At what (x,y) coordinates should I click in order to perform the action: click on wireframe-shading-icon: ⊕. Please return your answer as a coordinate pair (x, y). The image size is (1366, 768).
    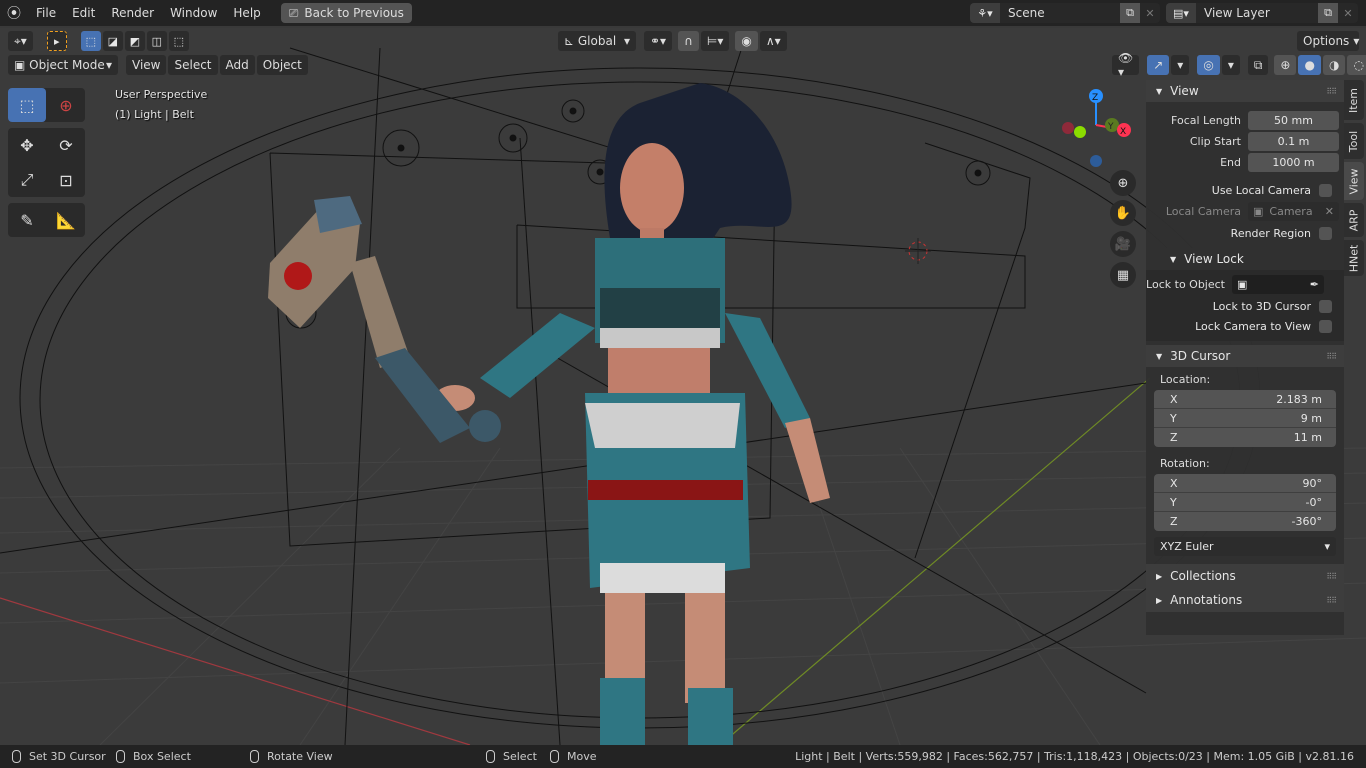
    Looking at the image, I should click on (1285, 65).